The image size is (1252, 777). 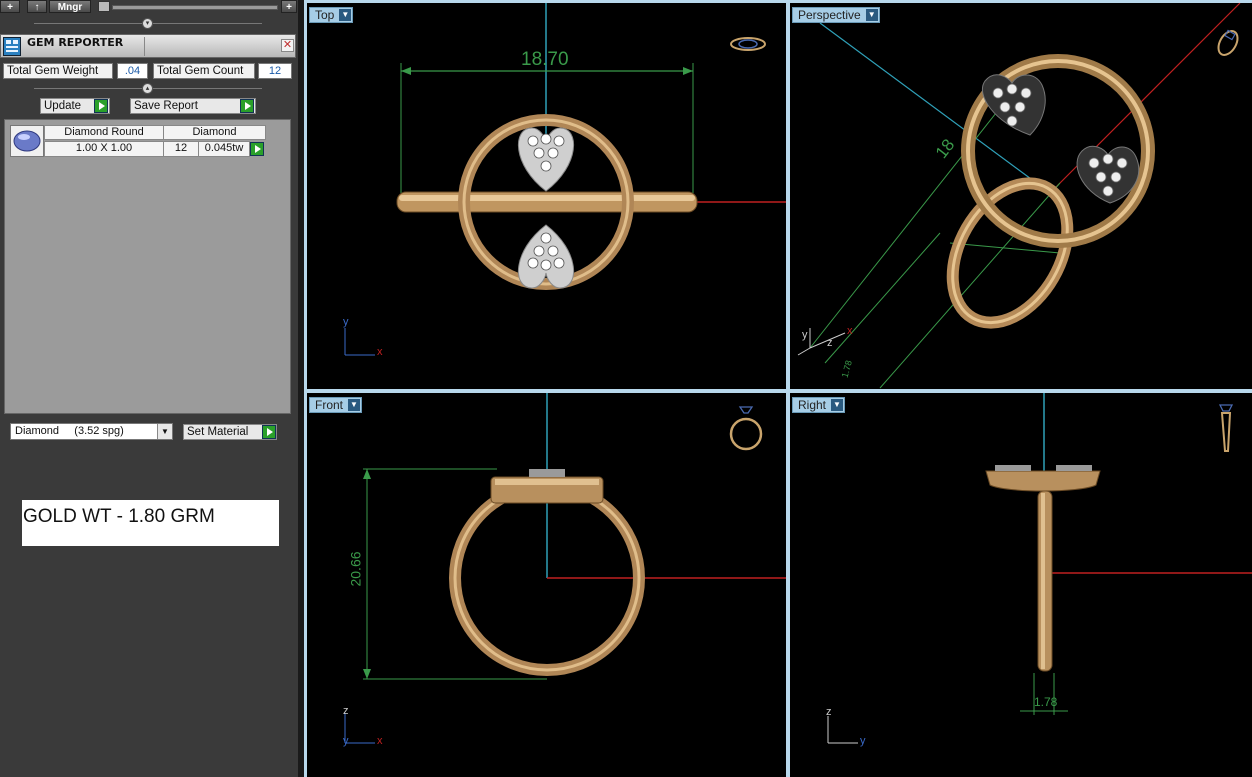 I want to click on close-icon: ✕, so click(x=287, y=45).